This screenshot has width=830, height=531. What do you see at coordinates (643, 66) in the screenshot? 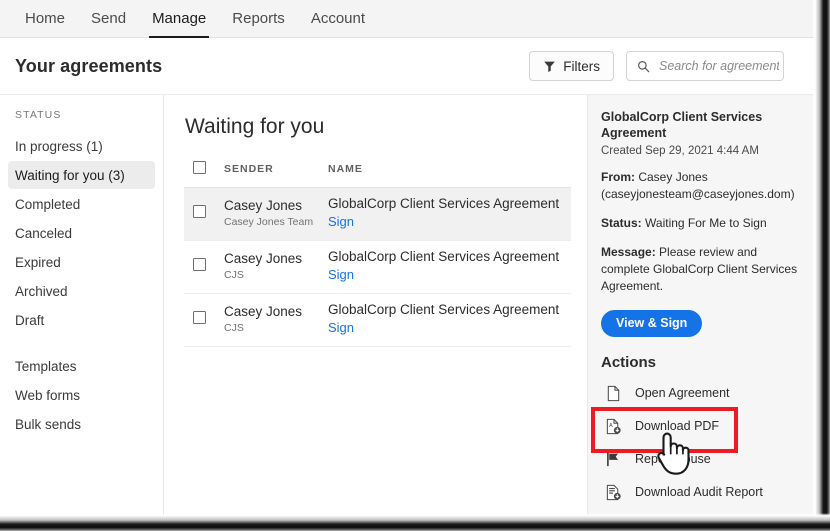
I see `search-icon` at bounding box center [643, 66].